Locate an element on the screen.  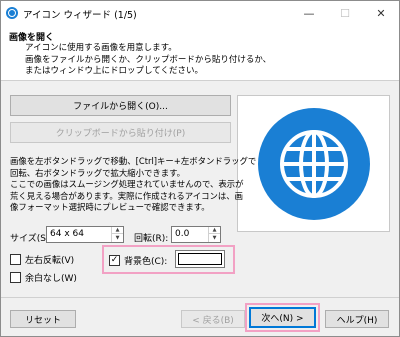
no-margin-checkbox-label: 余白なし(W) is located at coordinates (51, 279).